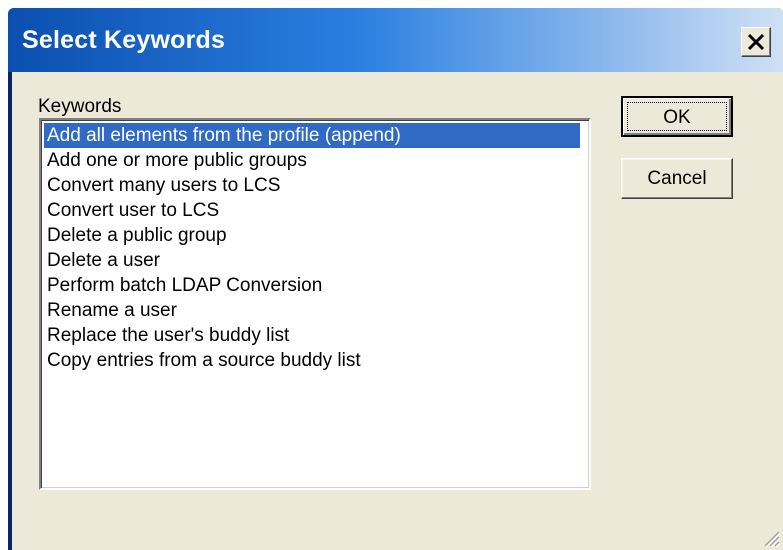 The image size is (783, 550). What do you see at coordinates (124, 40) in the screenshot?
I see `dialog-title: Select Keywords` at bounding box center [124, 40].